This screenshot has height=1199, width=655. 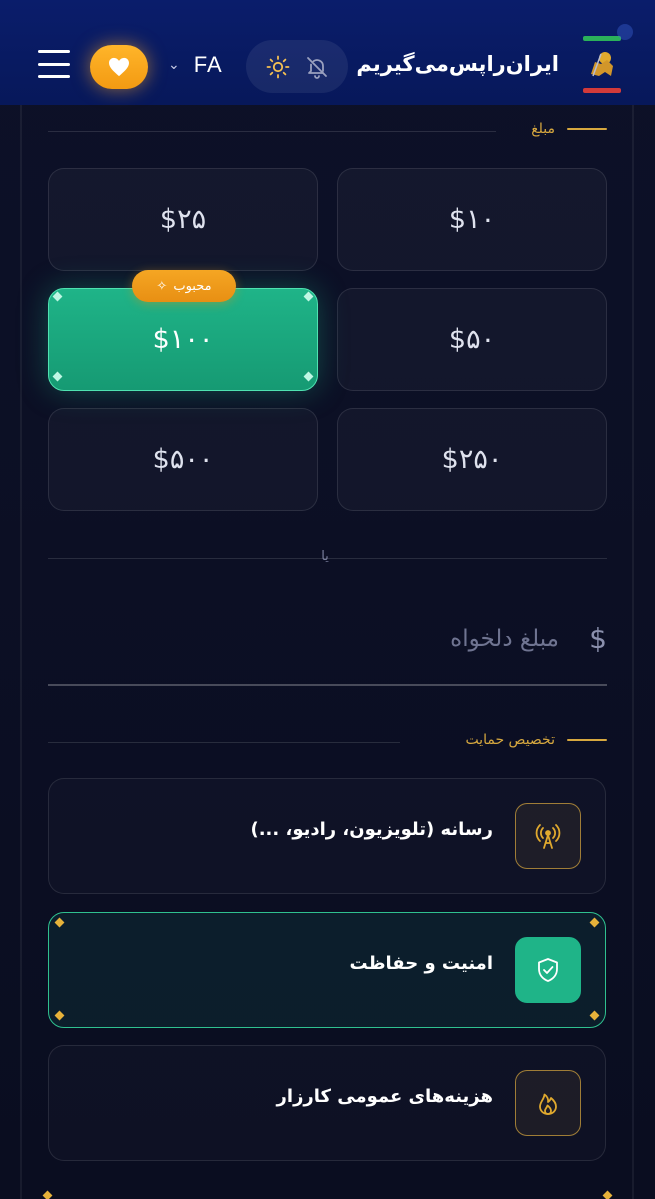 What do you see at coordinates (325, 556) in the screenshot?
I see `or-label: یا` at bounding box center [325, 556].